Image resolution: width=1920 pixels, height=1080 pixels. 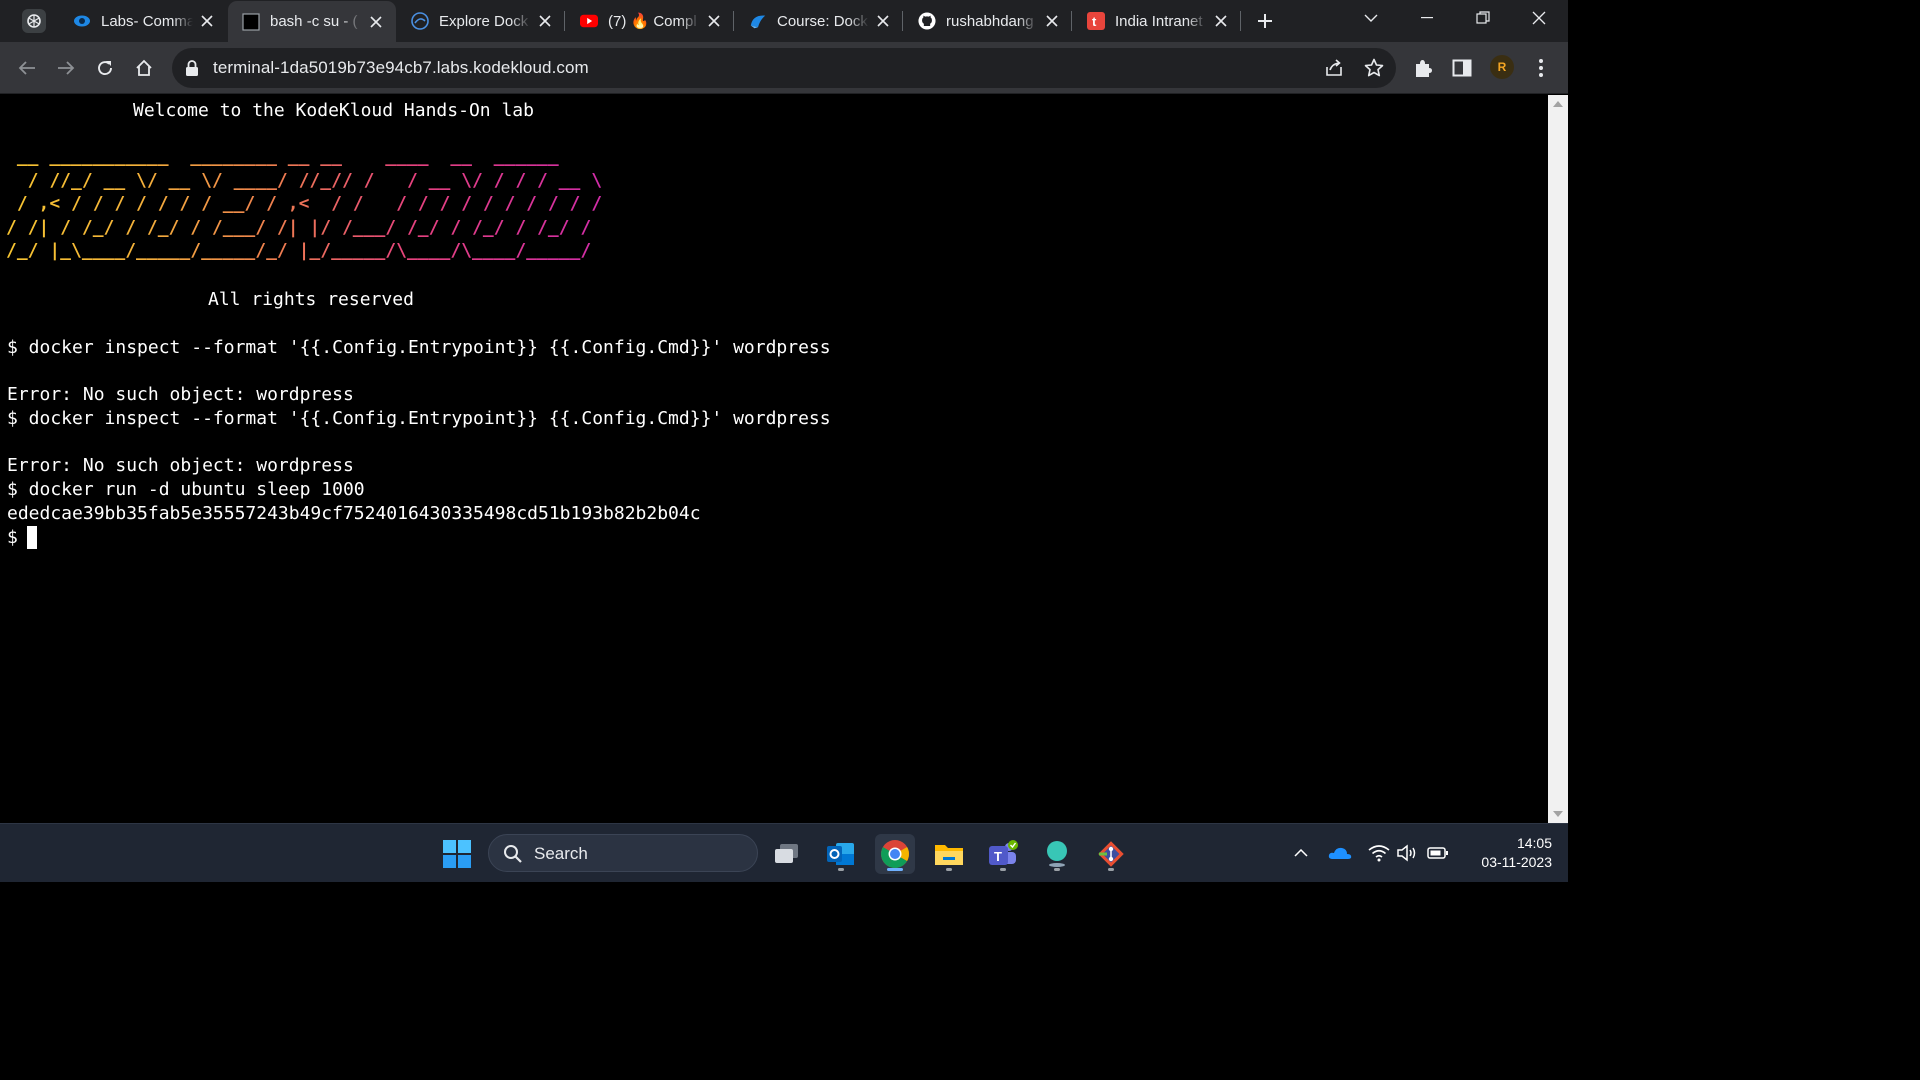 I want to click on bubble-app-icon, so click(x=1057, y=854).